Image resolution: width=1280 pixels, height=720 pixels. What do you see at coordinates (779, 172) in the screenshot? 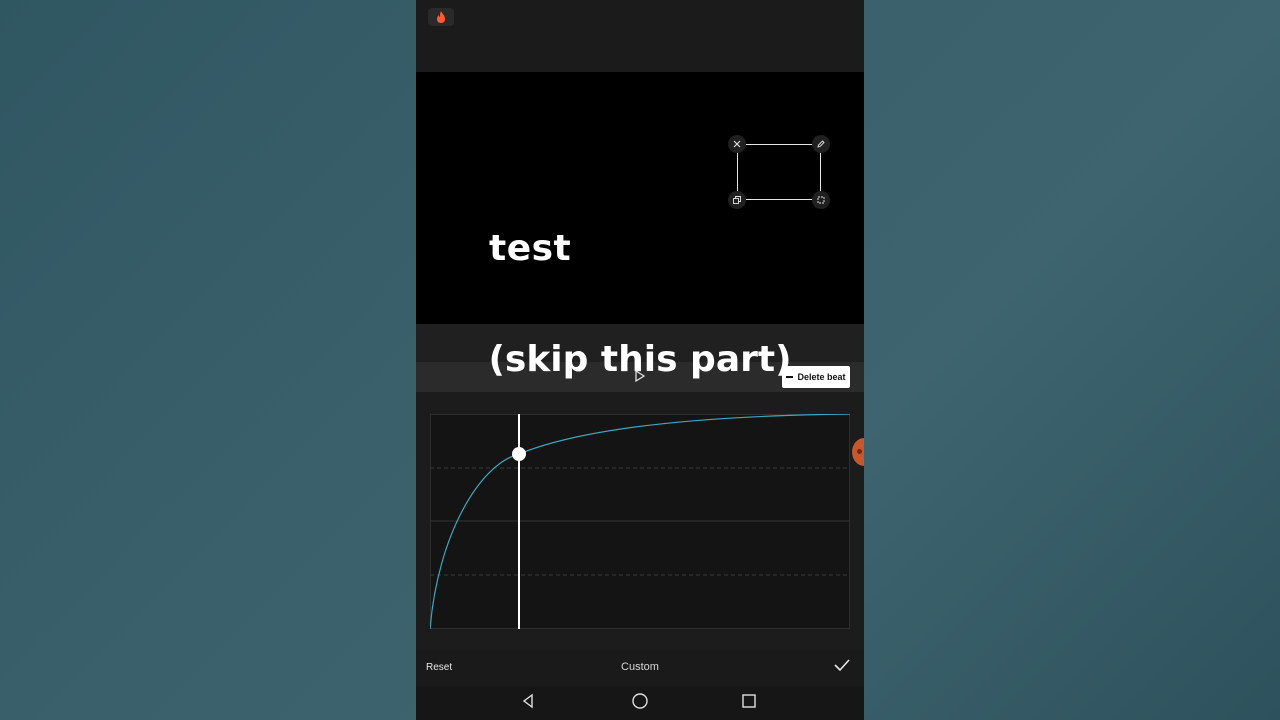
I see `text-selection-box` at bounding box center [779, 172].